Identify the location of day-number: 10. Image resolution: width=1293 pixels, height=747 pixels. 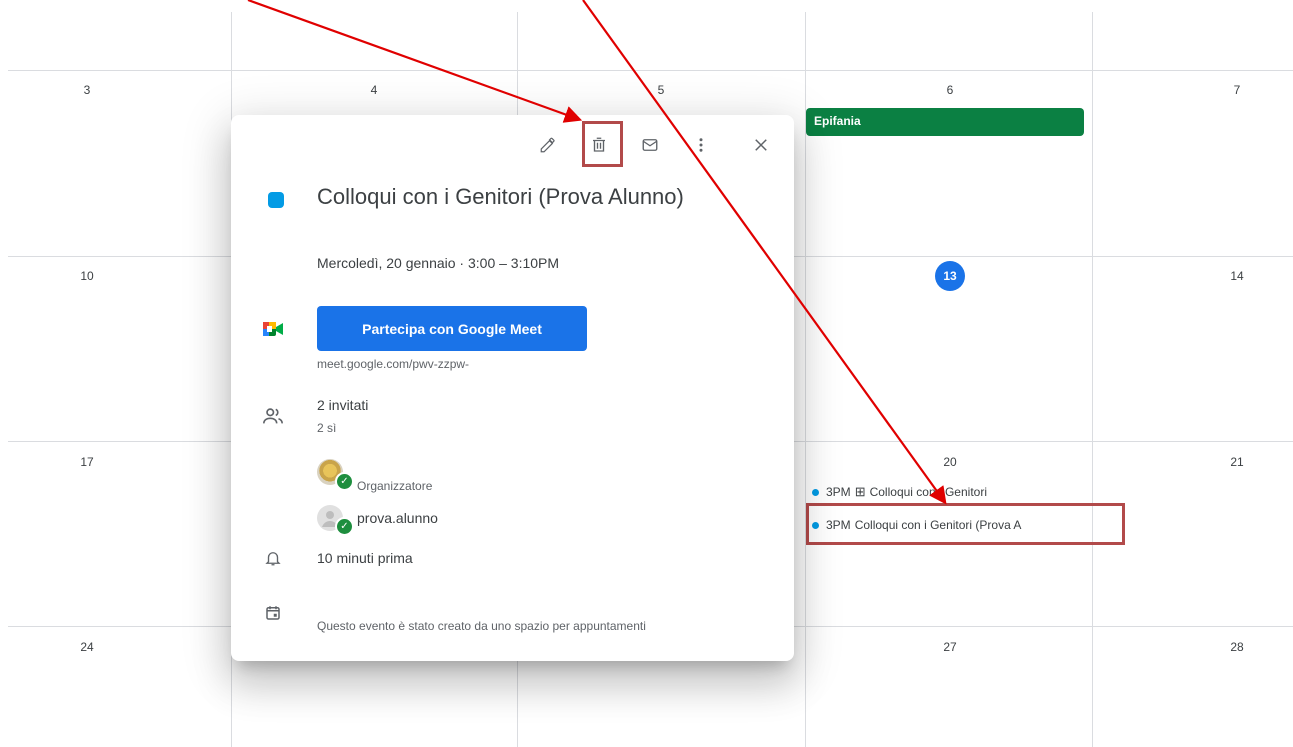
(87, 276).